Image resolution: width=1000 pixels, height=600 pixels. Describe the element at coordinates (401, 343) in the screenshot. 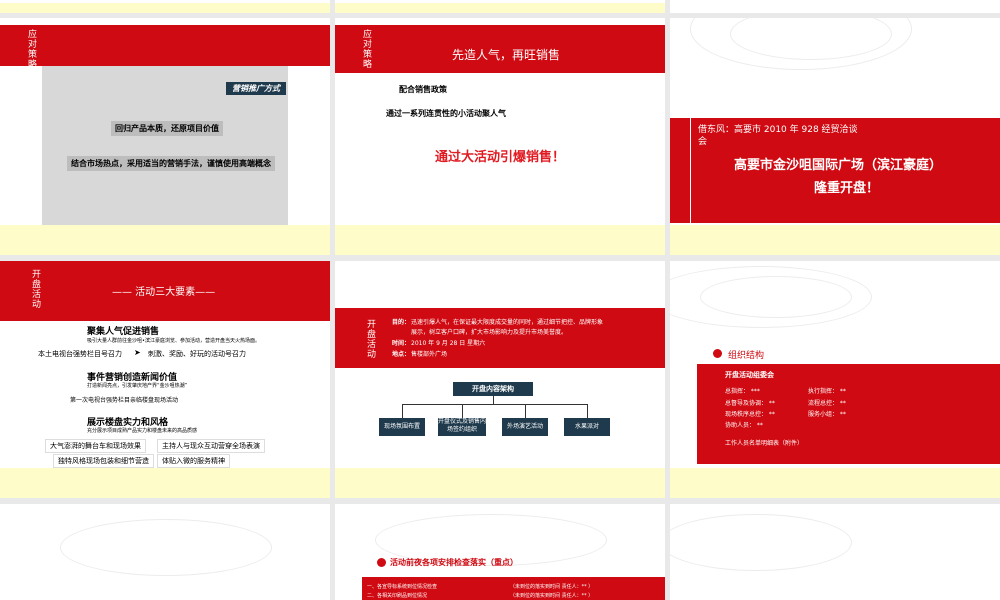

I see `time-label: 时间：` at that location.